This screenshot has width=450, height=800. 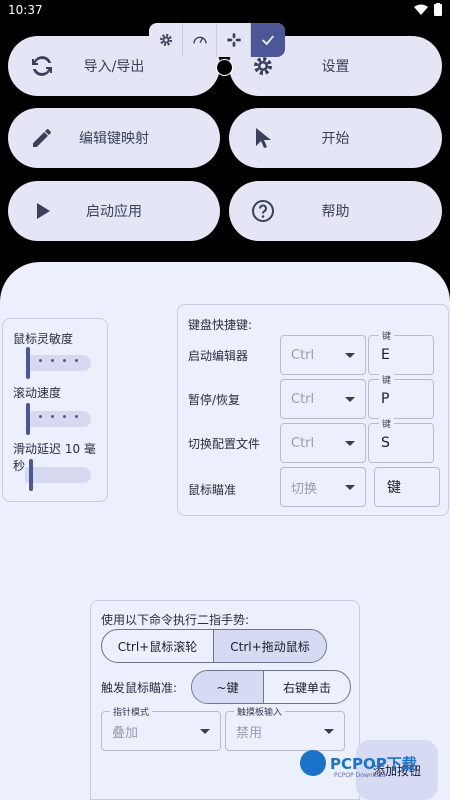 I want to click on aim-trigger-label: 触发鼠标瞄准:, so click(x=139, y=688).